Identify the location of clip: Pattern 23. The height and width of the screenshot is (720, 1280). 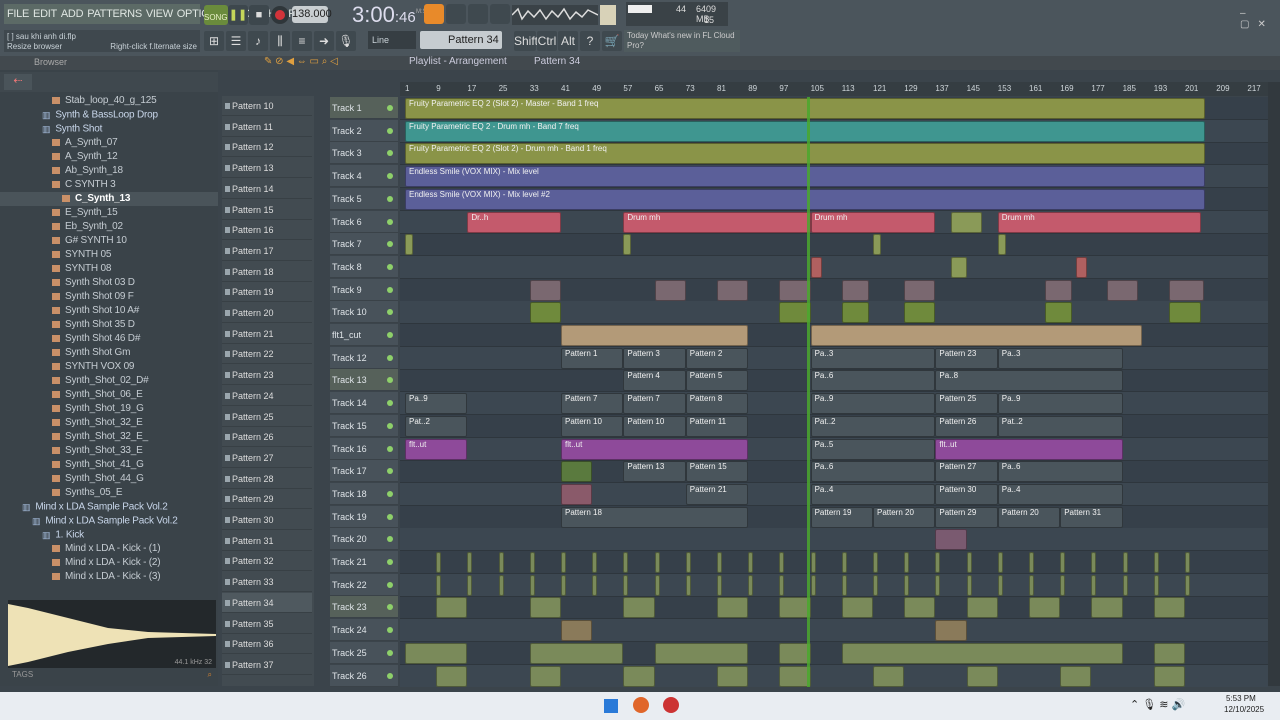
(966, 358).